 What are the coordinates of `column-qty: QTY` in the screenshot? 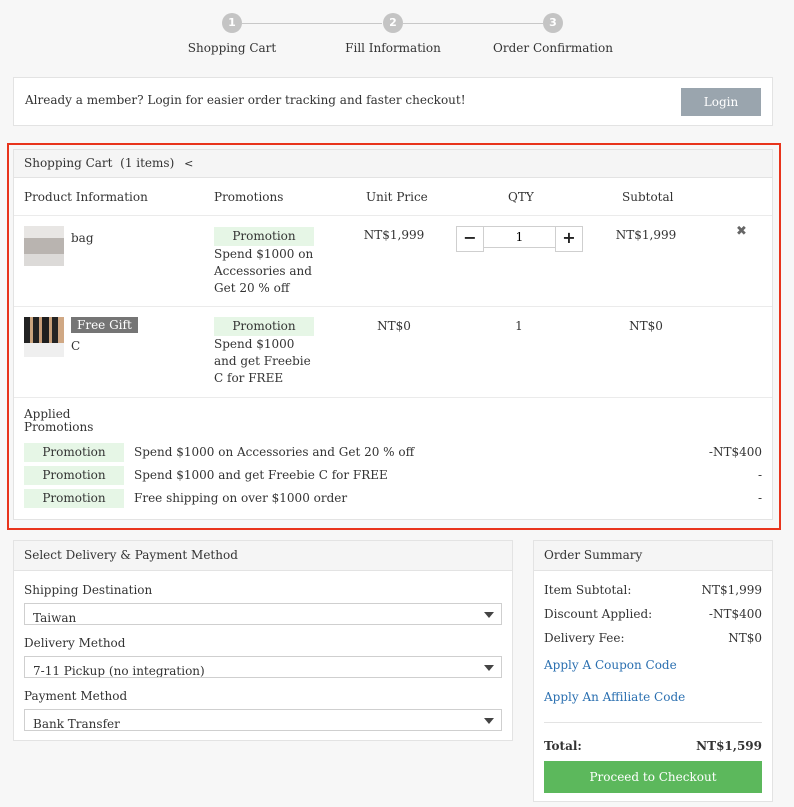 It's located at (521, 197).